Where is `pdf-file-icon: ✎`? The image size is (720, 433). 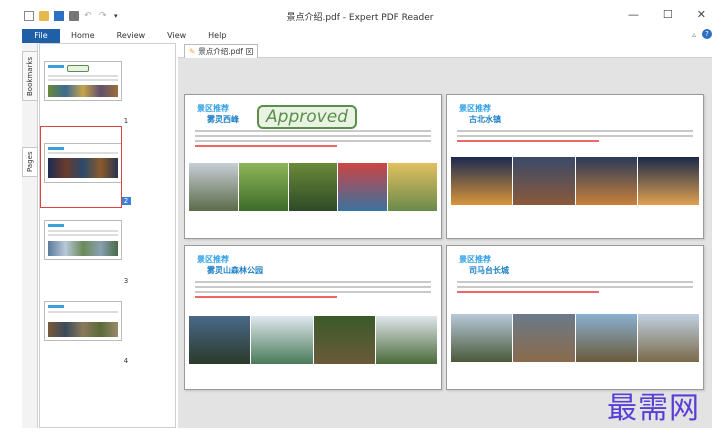 pdf-file-icon: ✎ is located at coordinates (192, 51).